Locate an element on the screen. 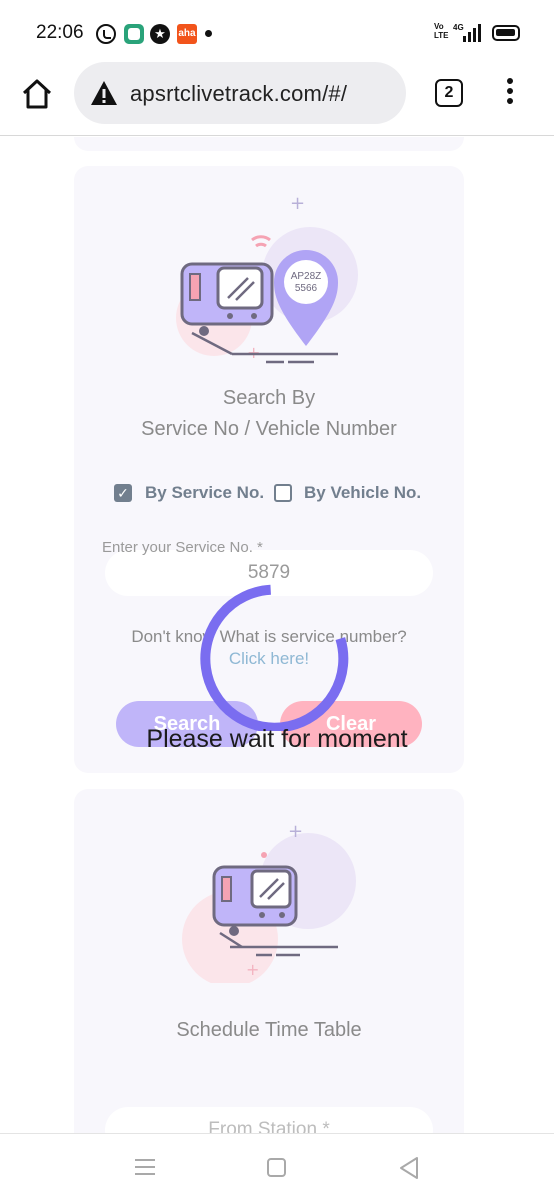 This screenshot has width=554, height=1200. recent-apps-icon is located at coordinates (145, 1167).